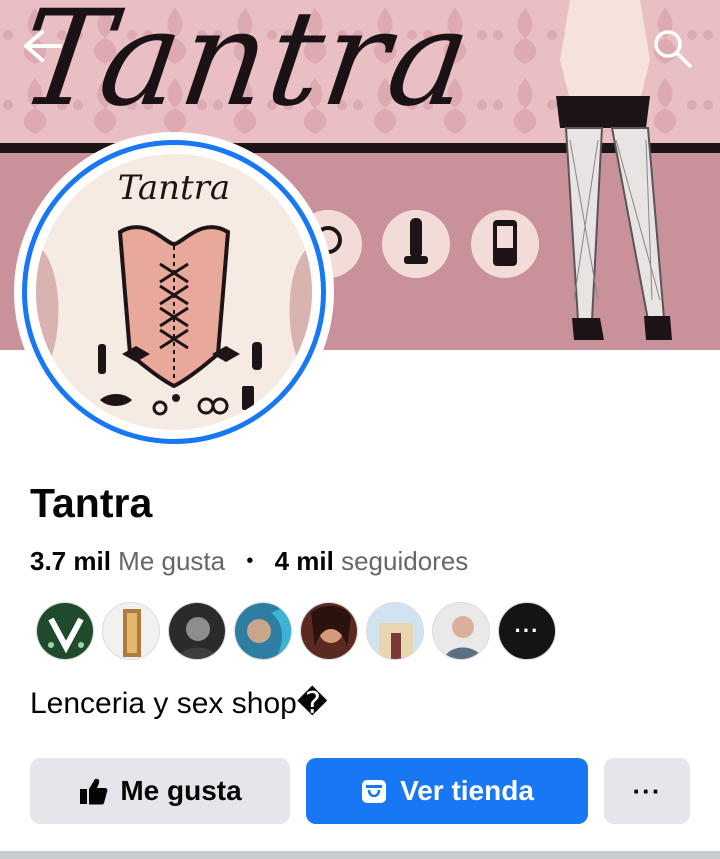 Image resolution: width=720 pixels, height=859 pixels. What do you see at coordinates (374, 791) in the screenshot?
I see `shop-bag-icon` at bounding box center [374, 791].